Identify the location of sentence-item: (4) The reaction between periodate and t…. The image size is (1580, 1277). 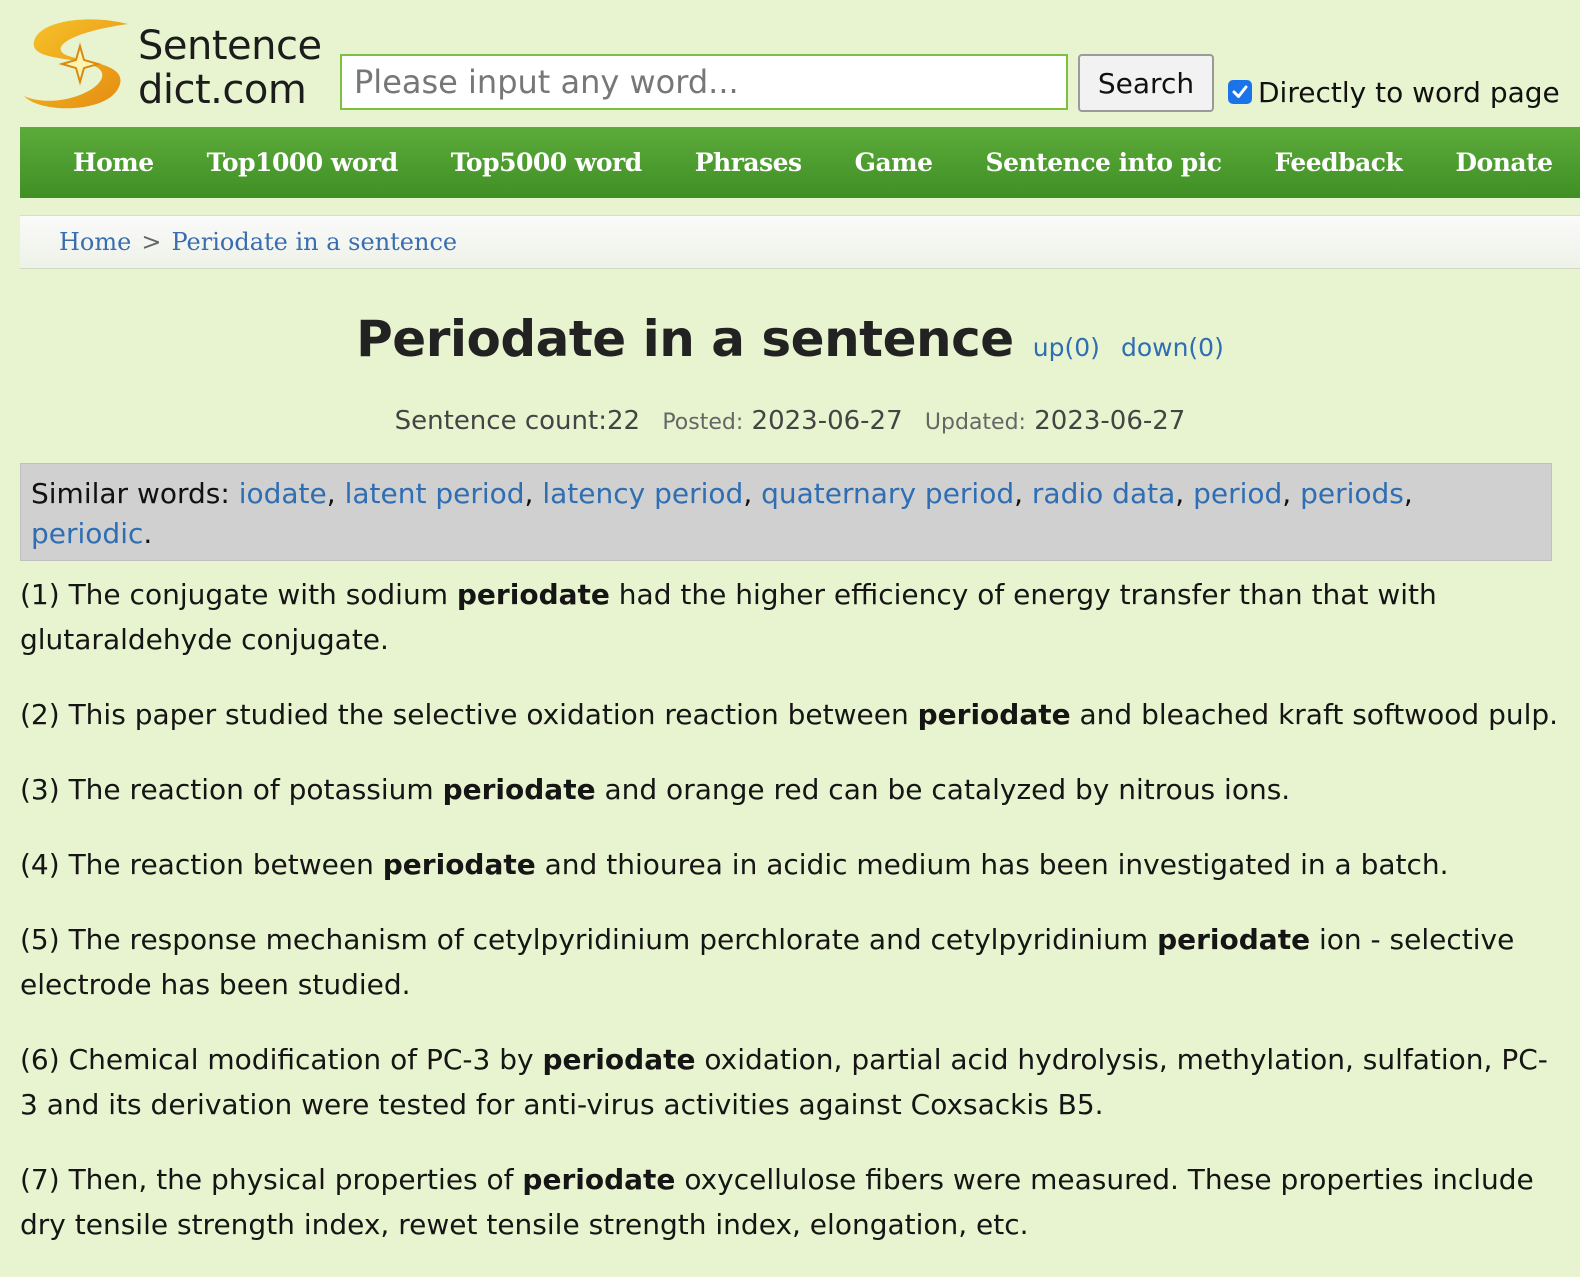
(790, 864).